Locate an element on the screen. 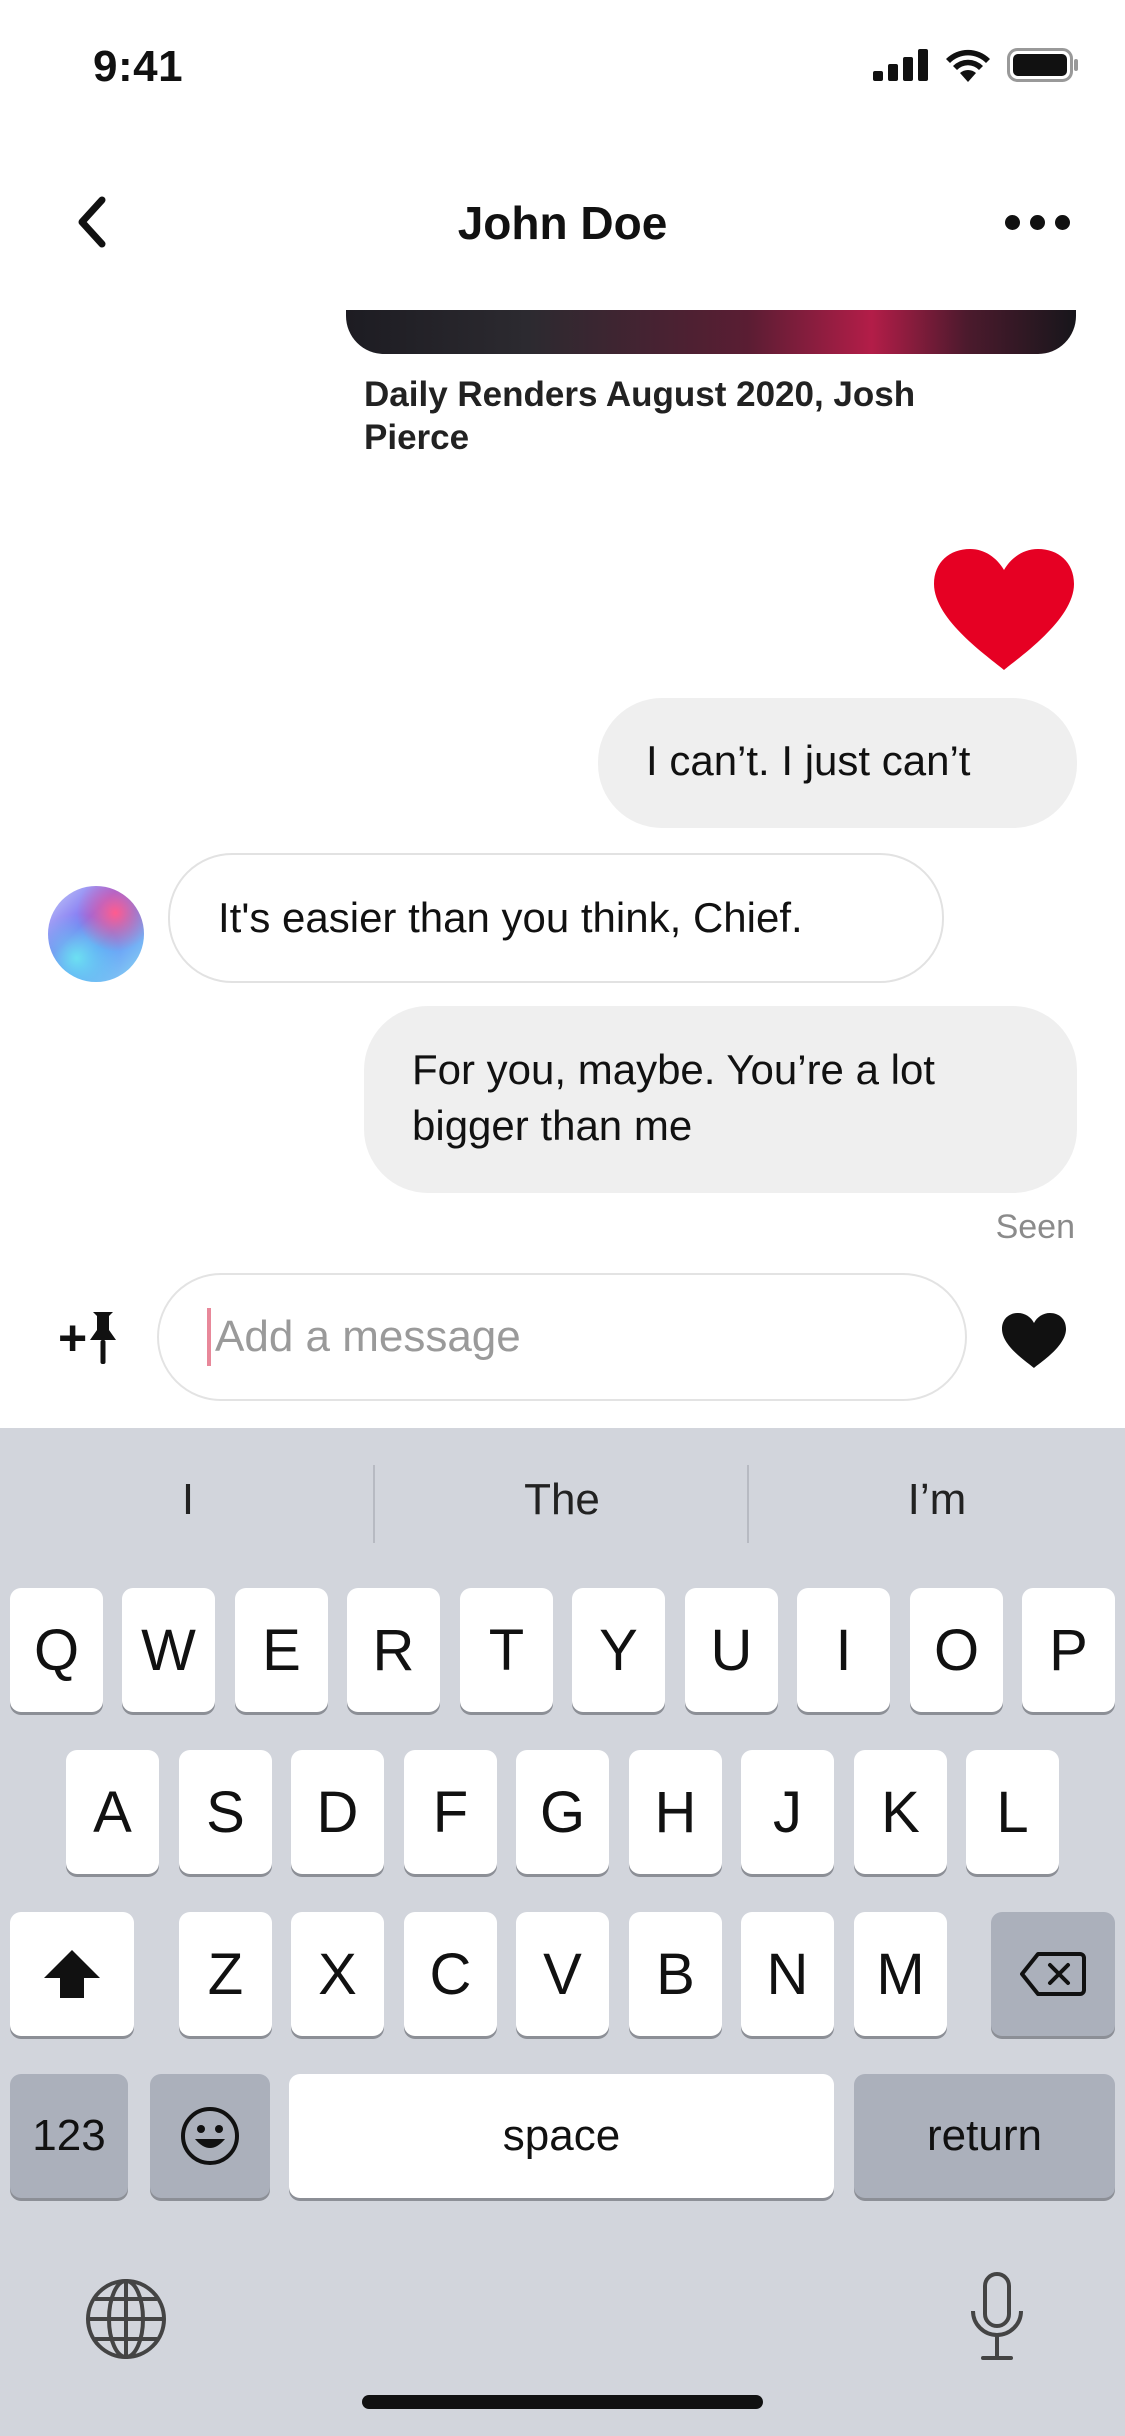 Image resolution: width=1125 pixels, height=2436 pixels. key-q: Q is located at coordinates (56, 1650).